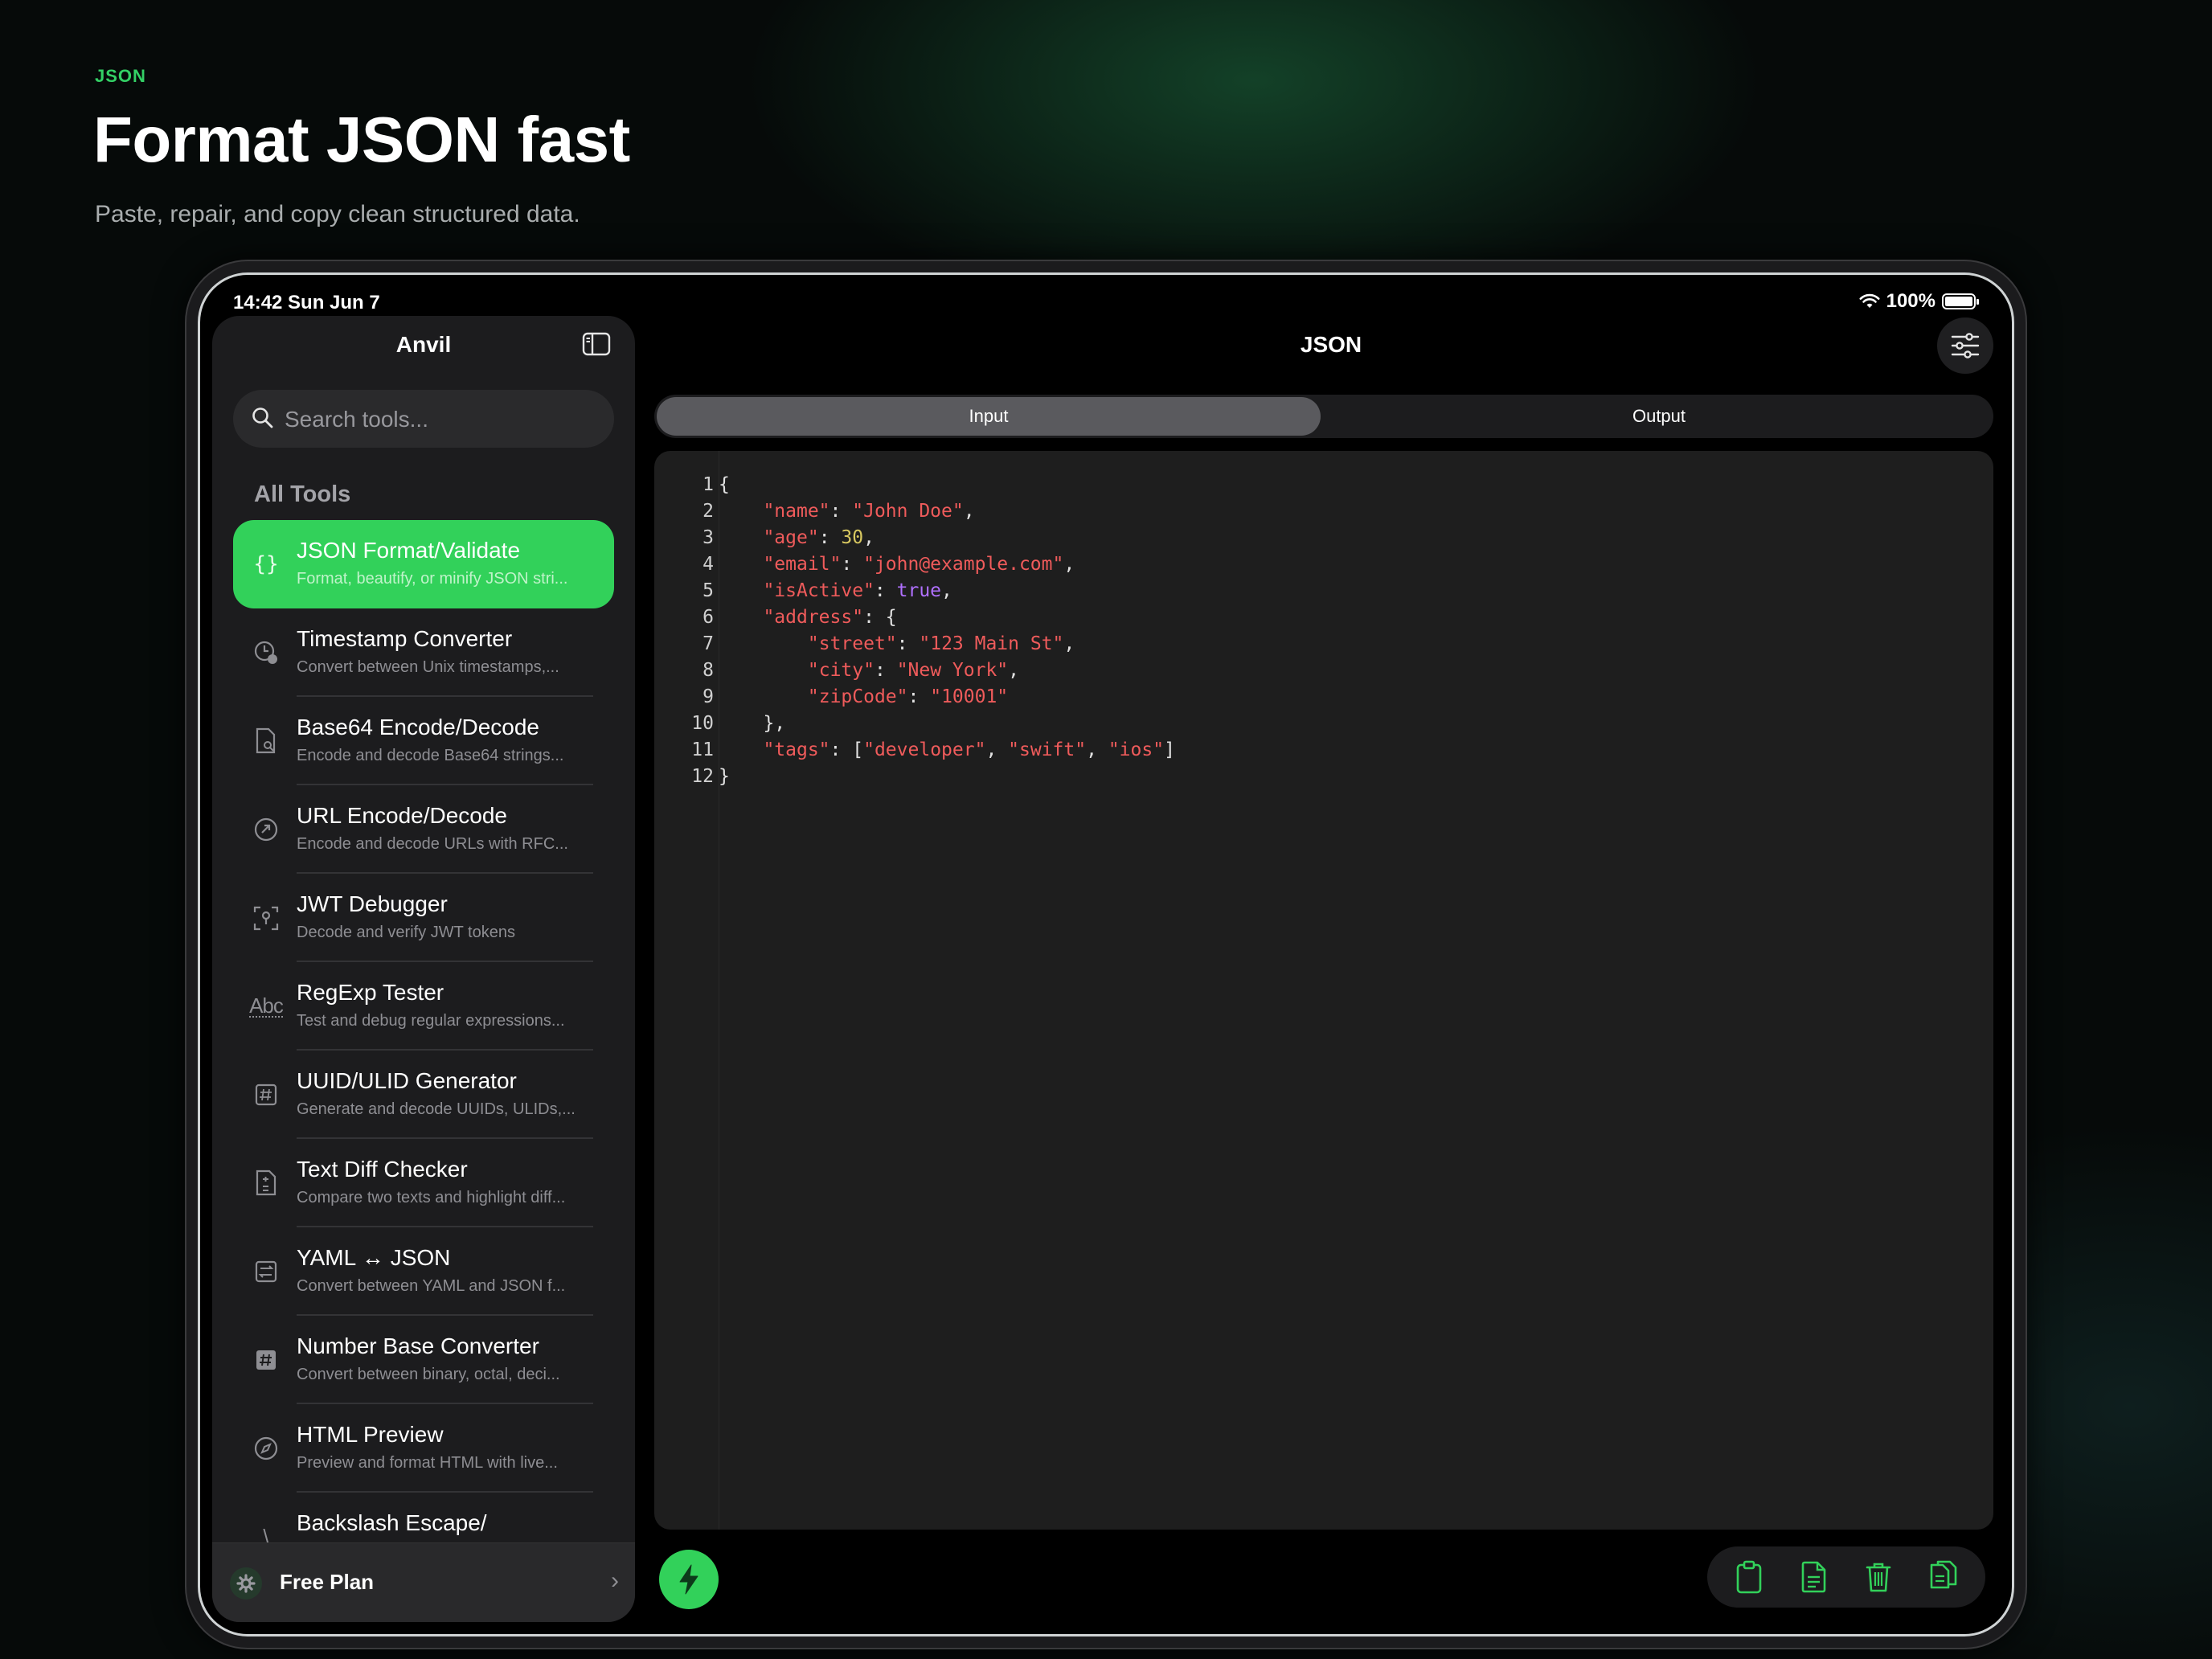 The image size is (2212, 1659). What do you see at coordinates (914, 485) in the screenshot?
I see `code-line: 1{` at bounding box center [914, 485].